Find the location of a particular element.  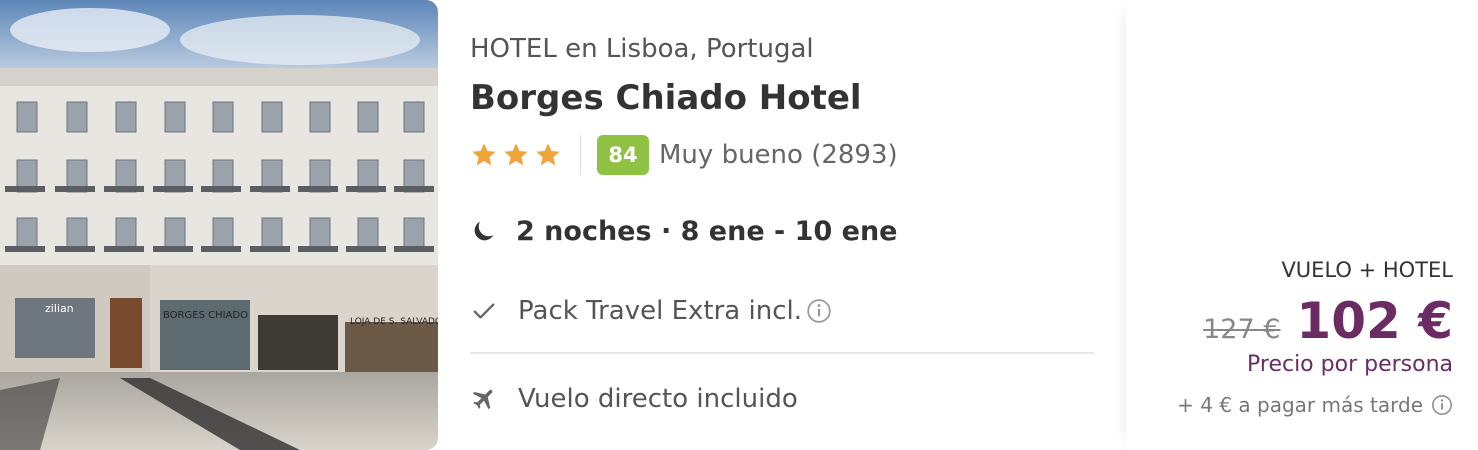

score-badge: 84 is located at coordinates (623, 155).